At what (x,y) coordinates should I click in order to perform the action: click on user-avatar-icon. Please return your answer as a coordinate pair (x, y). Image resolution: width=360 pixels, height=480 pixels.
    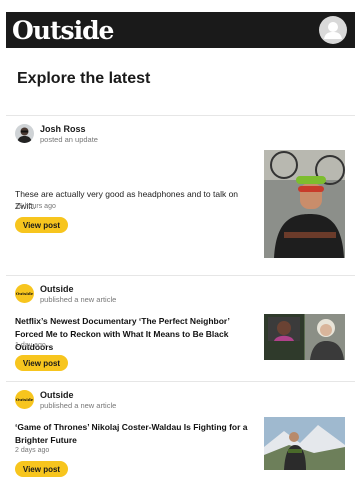
    Looking at the image, I should click on (333, 30).